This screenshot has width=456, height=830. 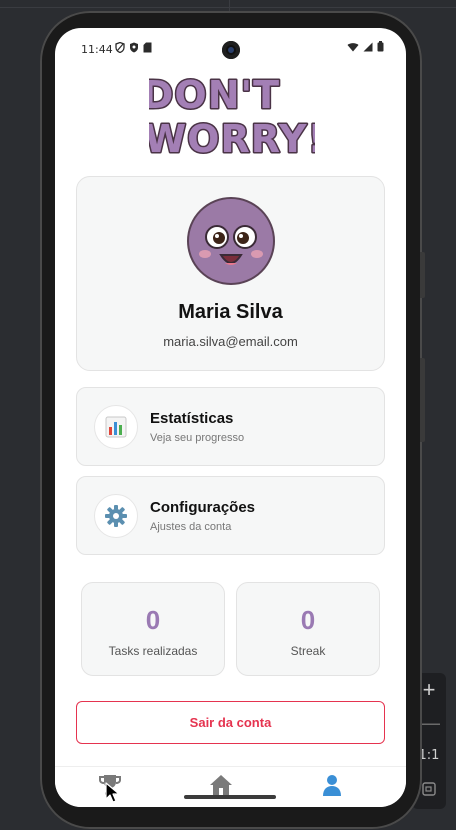 What do you see at coordinates (231, 241) in the screenshot?
I see `avatar` at bounding box center [231, 241].